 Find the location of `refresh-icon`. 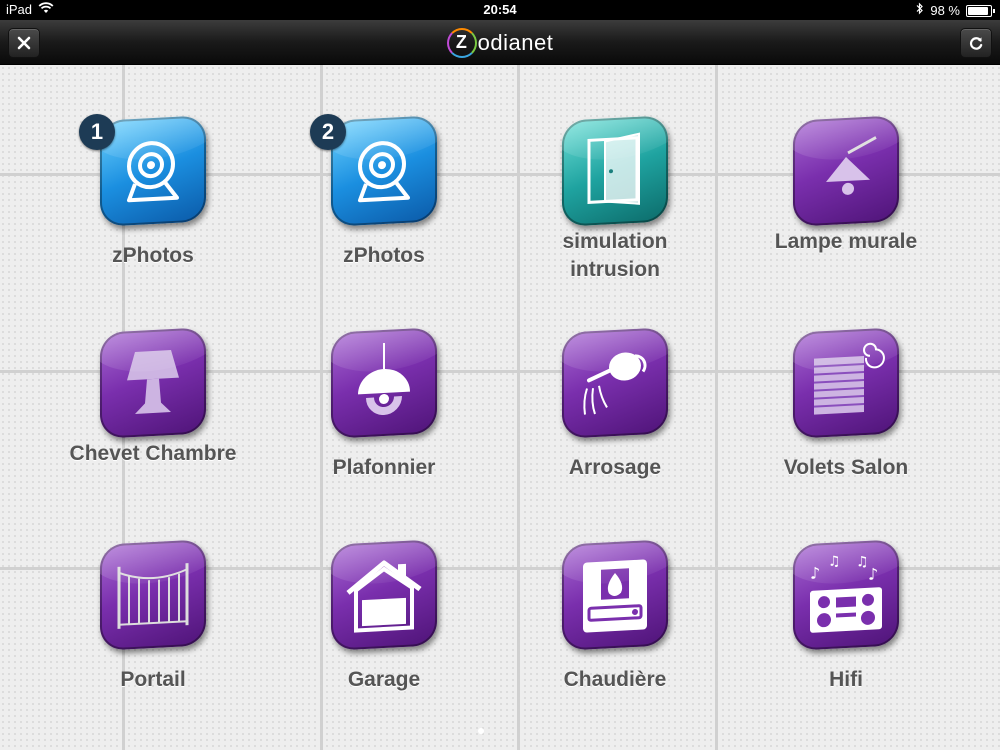

refresh-icon is located at coordinates (976, 43).